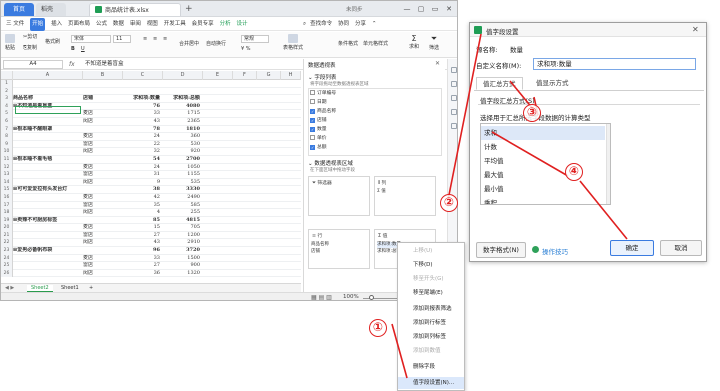  What do you see at coordinates (574, 172) in the screenshot?
I see `step-marker-4: ④` at bounding box center [574, 172].